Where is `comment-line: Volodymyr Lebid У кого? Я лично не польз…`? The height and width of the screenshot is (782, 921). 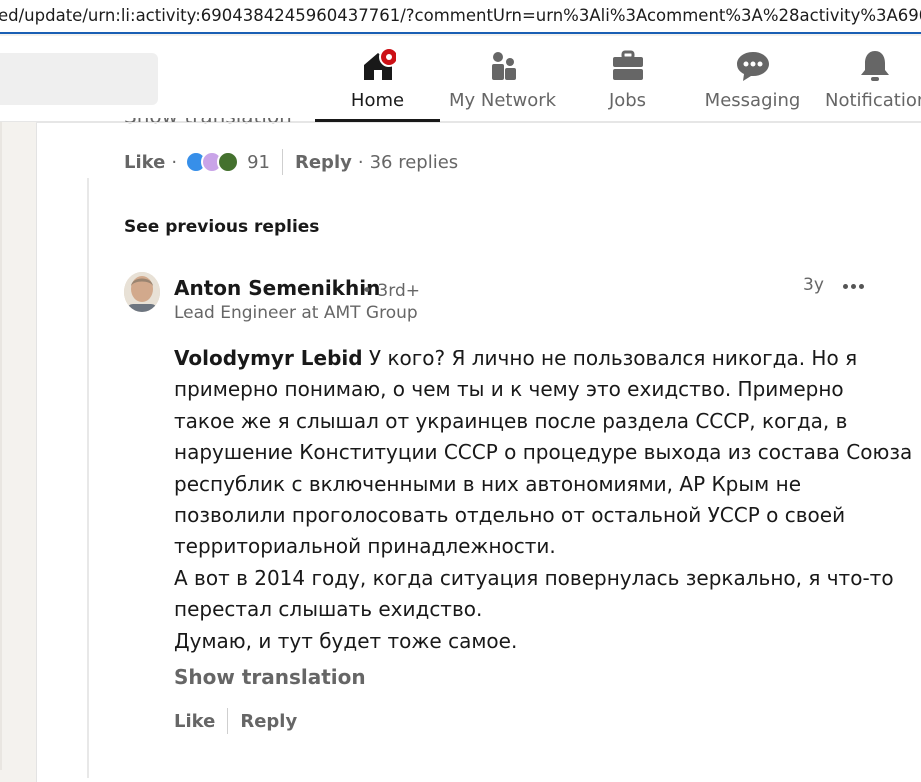
comment-line: Volodymyr Lebid У кого? Я лично не польз… is located at coordinates (534, 358).